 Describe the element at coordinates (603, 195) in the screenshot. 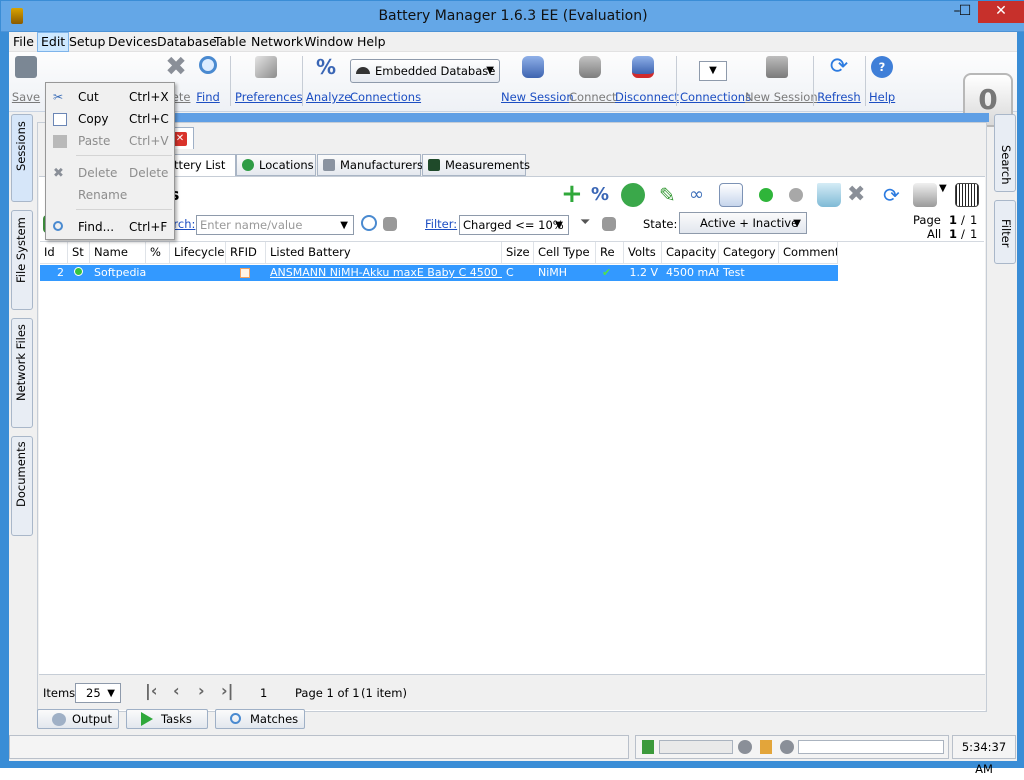

I see `percent-icon: %` at that location.